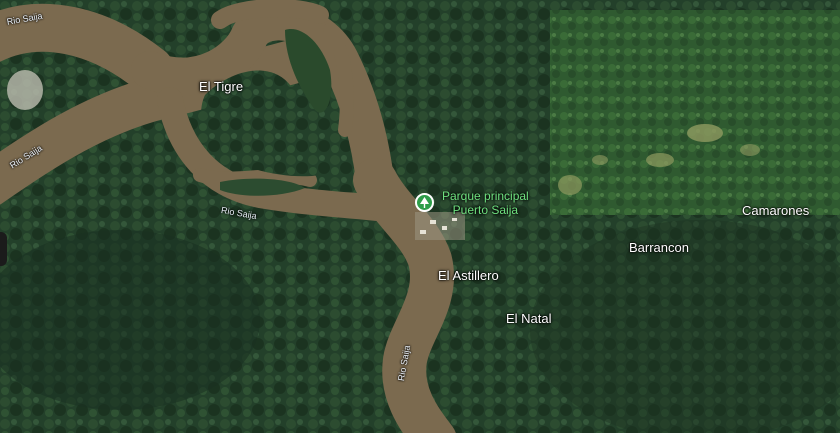 The image size is (840, 433). Describe the element at coordinates (485, 210) in the screenshot. I see `park-label-line2: Puerto Saija` at that location.